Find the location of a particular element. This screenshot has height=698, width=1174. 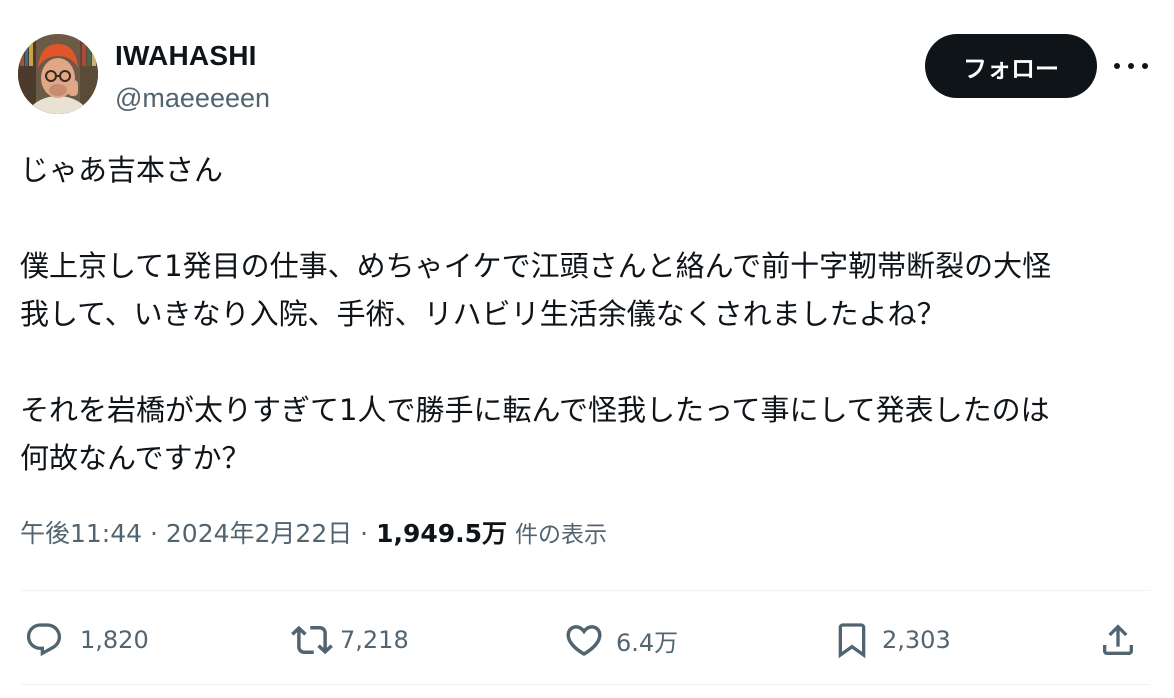

tweet-line: それを岩橋が太りすぎて1人で勝手に転んで怪我したって事にして発表したのは is located at coordinates (535, 410).